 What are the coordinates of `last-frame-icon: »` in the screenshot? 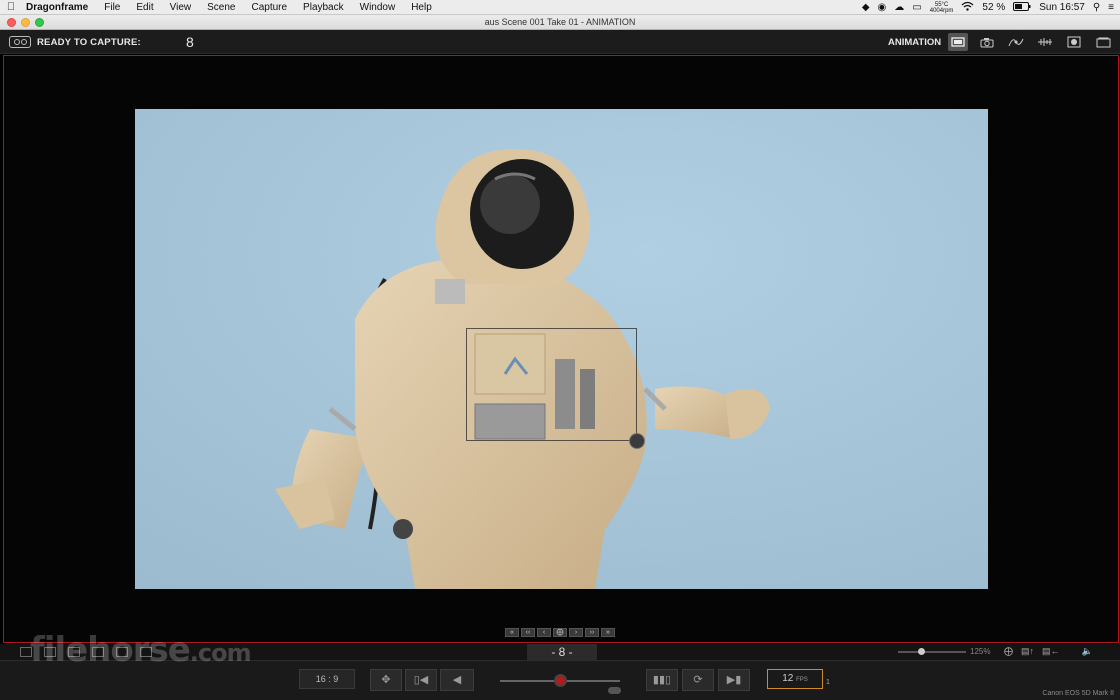 It's located at (608, 632).